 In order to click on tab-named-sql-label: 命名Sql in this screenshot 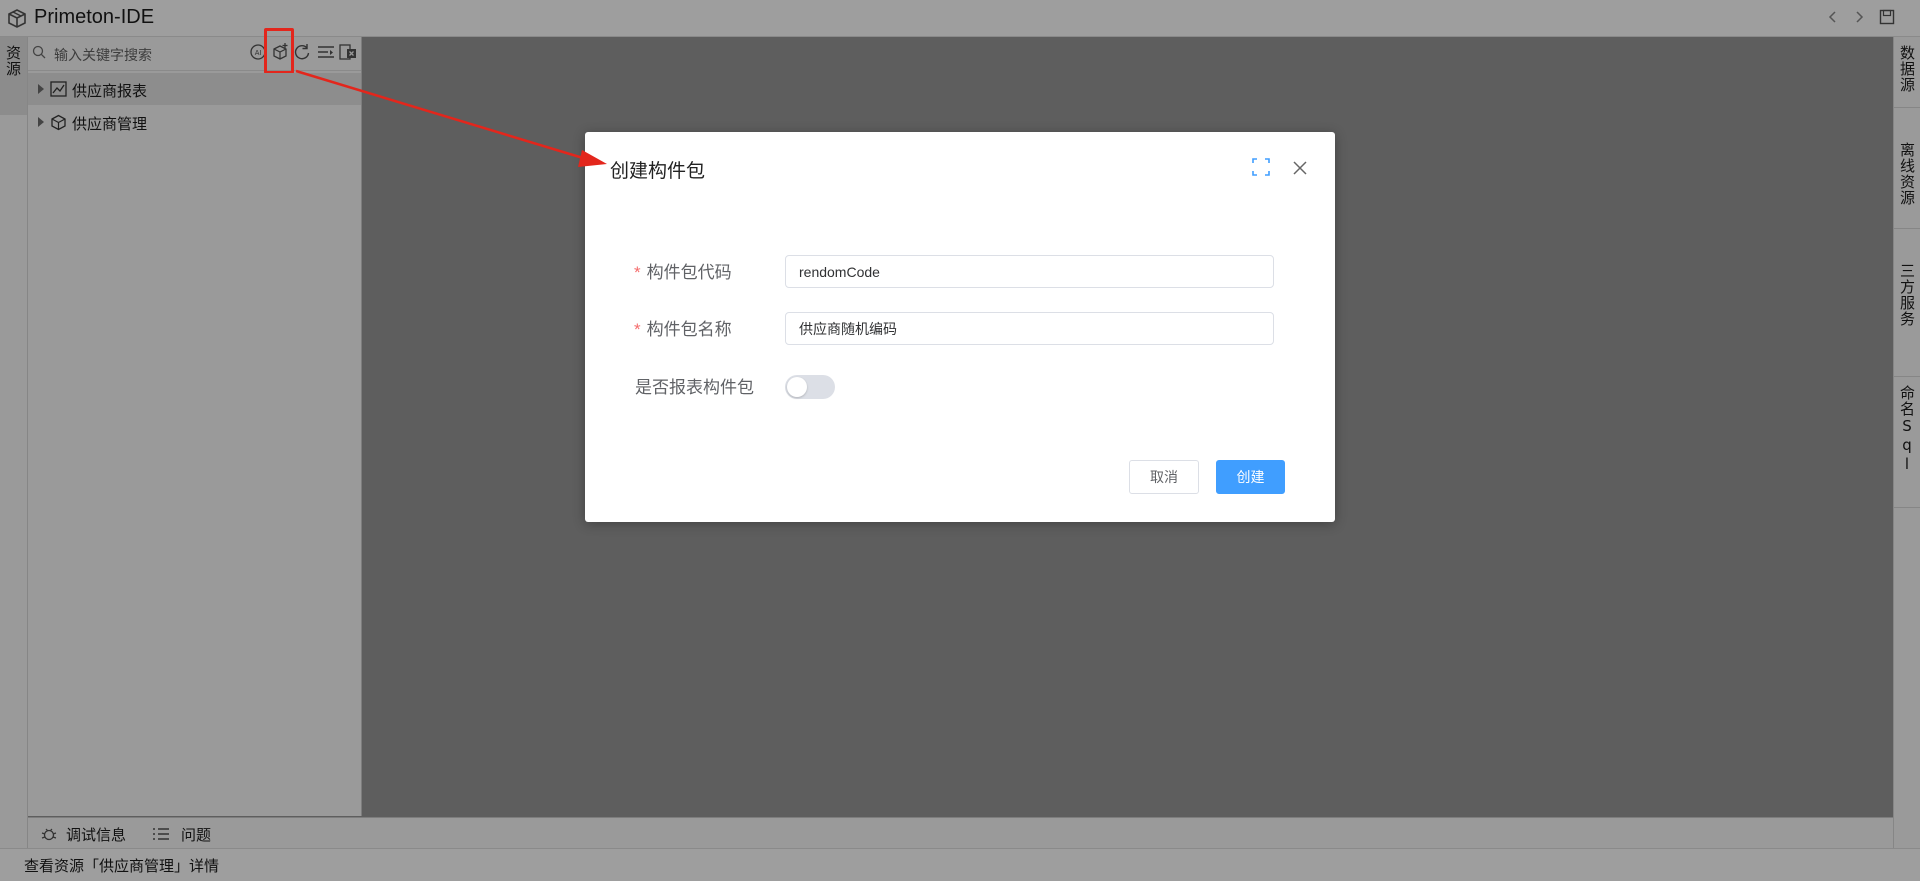, I will do `click(1907, 429)`.